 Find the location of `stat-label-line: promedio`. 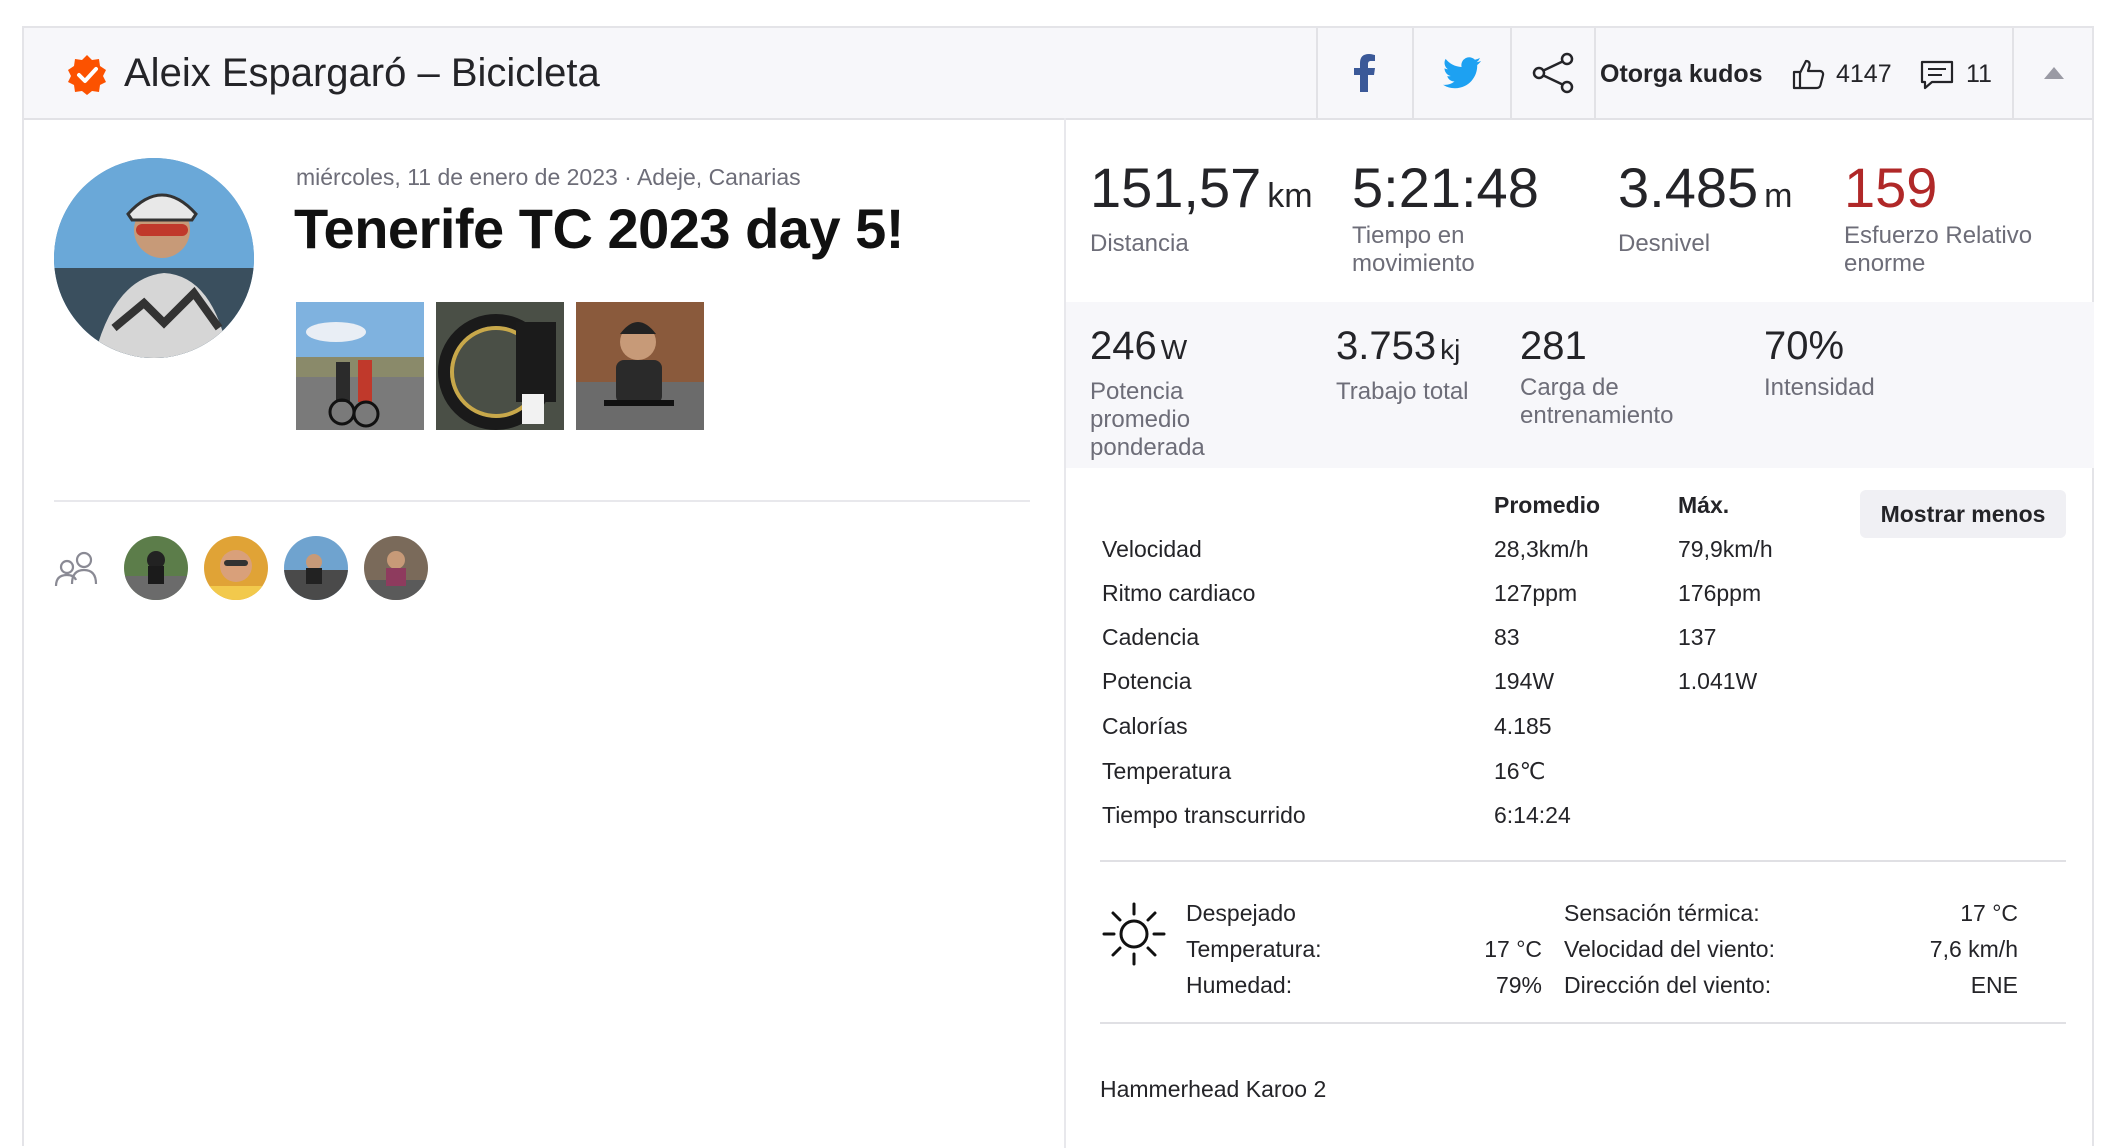

stat-label-line: promedio is located at coordinates (1140, 419).